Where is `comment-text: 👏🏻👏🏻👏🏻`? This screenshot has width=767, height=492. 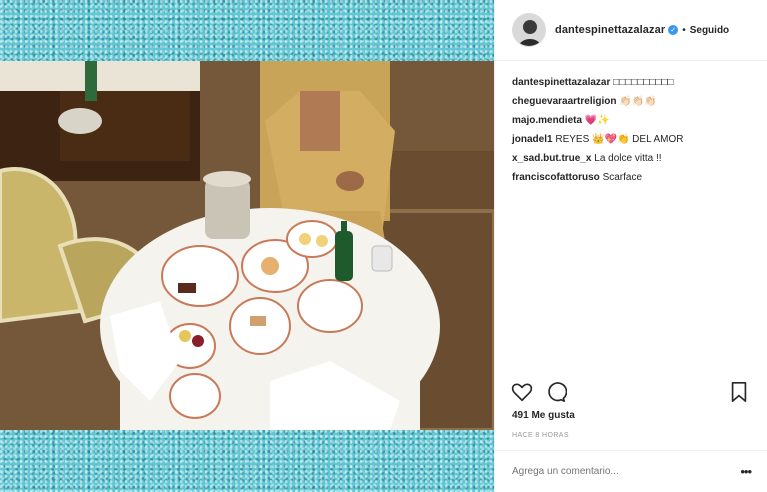 comment-text: 👏🏻👏🏻👏🏻 is located at coordinates (638, 101).